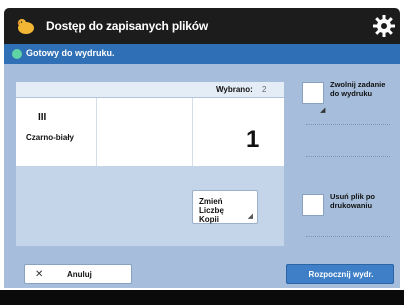  What do you see at coordinates (211, 210) in the screenshot?
I see `change-copies-label: Zmień Liczbę Kopii` at bounding box center [211, 210].